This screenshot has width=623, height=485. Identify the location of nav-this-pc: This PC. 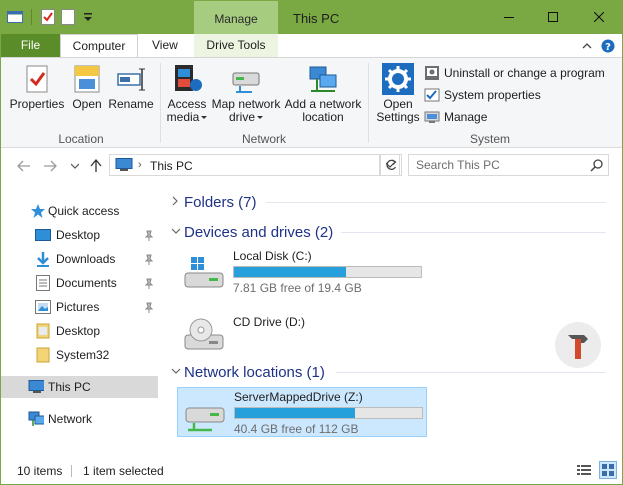
(79, 387).